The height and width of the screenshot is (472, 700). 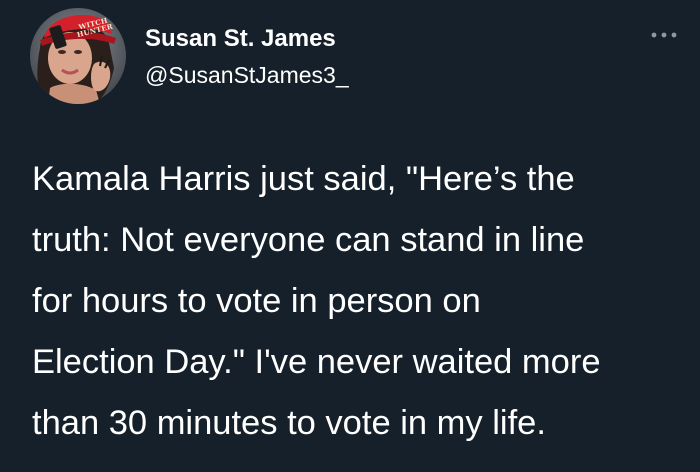 I want to click on more-options-button, so click(x=664, y=35).